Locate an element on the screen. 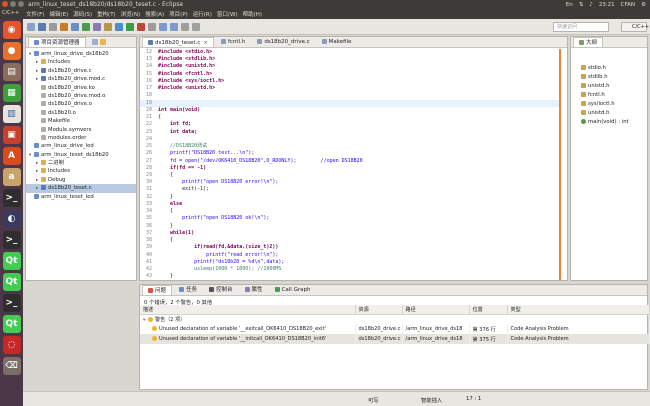 The width and height of the screenshot is (650, 406). search-icon is located at coordinates (152, 26).